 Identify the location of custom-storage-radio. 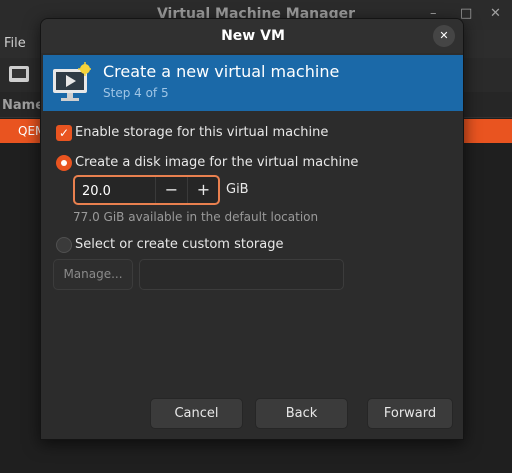
(64, 245).